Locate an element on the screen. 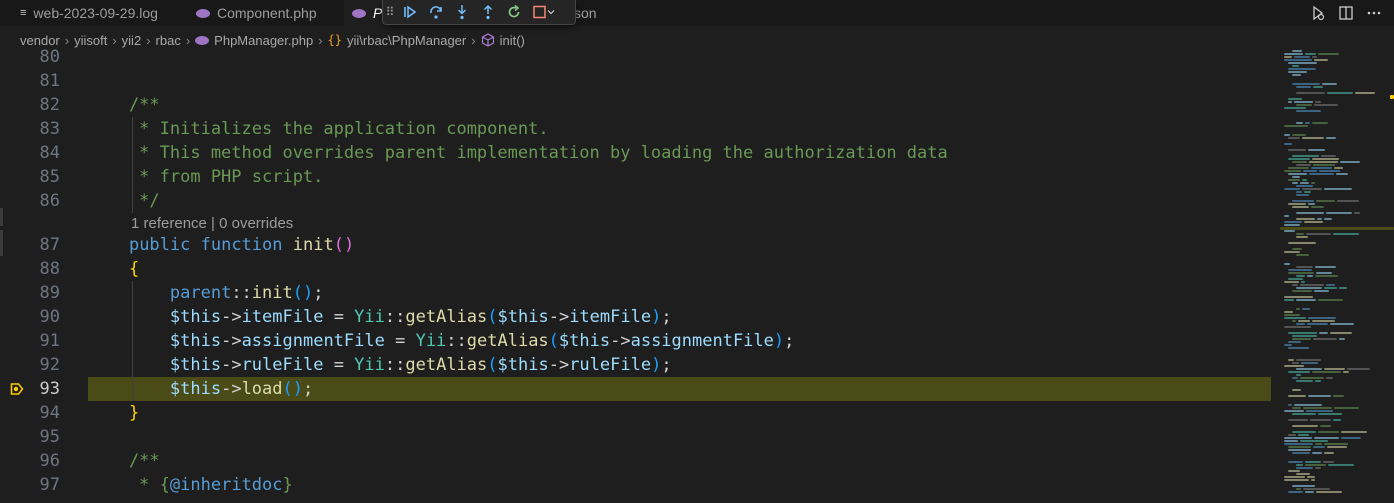 The width and height of the screenshot is (1394, 503). code-line: 97 * {@inheritdoc} is located at coordinates (640, 485).